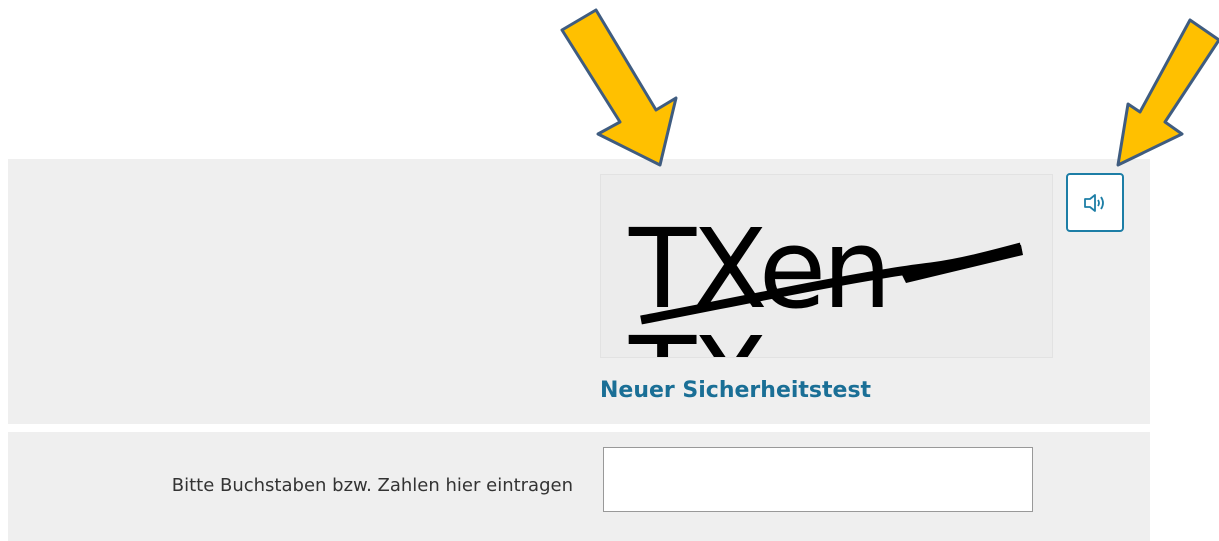 This screenshot has width=1219, height=541. I want to click on speaker-icon, so click(1094, 202).